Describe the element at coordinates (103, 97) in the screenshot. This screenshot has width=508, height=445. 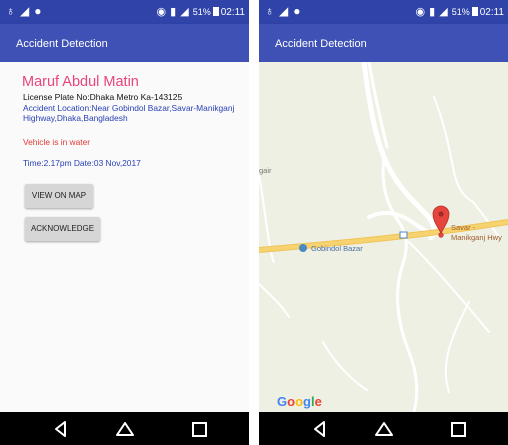
I see `license-plate: License Plate No:Dhaka Metro Ka-143125` at that location.